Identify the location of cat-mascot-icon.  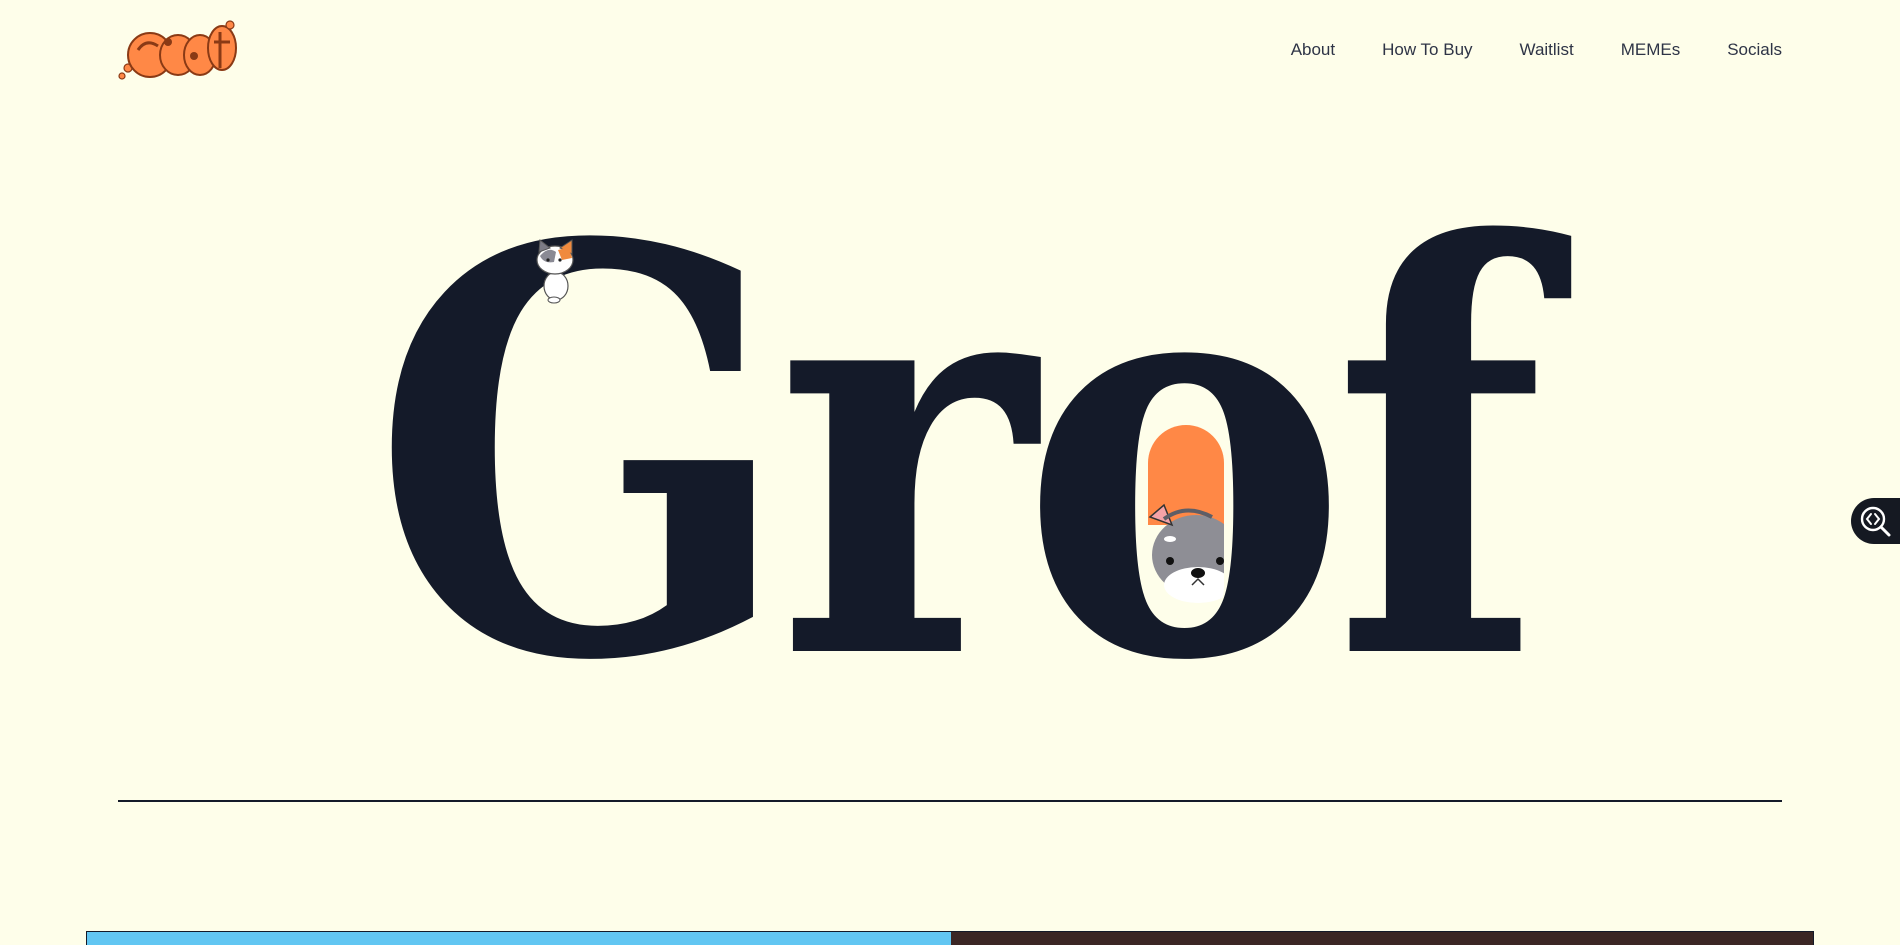
(555, 271).